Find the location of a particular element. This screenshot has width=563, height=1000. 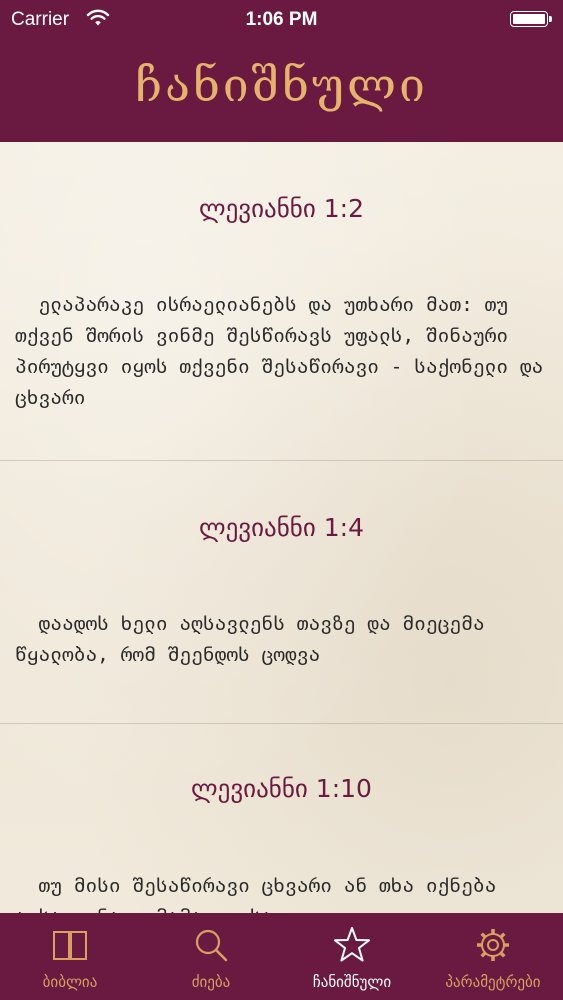

status-bar: Carrier 1:06 PM is located at coordinates (281, 20).